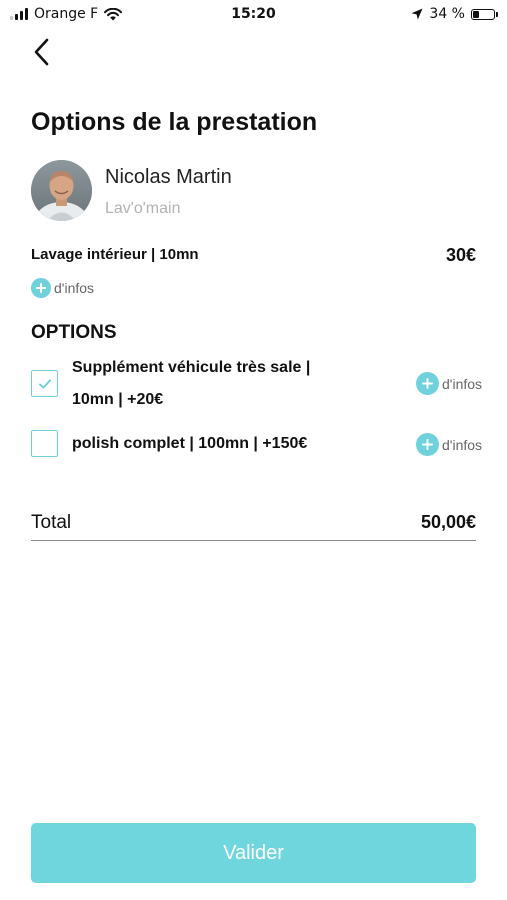 Image resolution: width=507 pixels, height=900 pixels. I want to click on validate-button: Valider, so click(253, 853).